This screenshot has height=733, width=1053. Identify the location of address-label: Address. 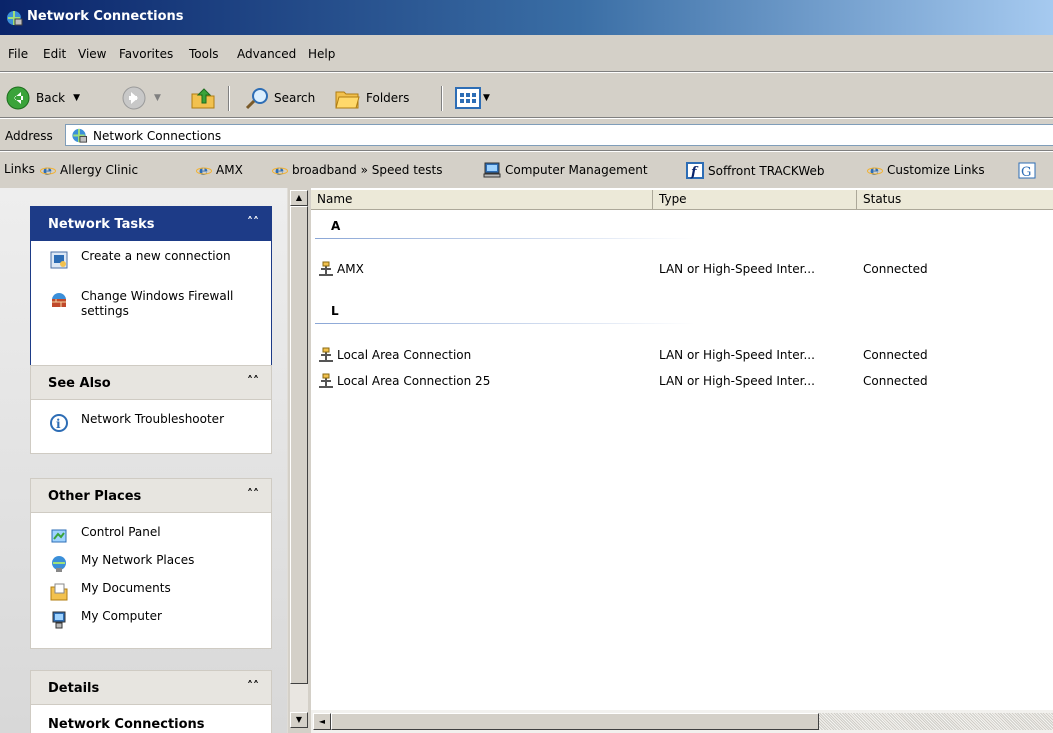
(29, 136).